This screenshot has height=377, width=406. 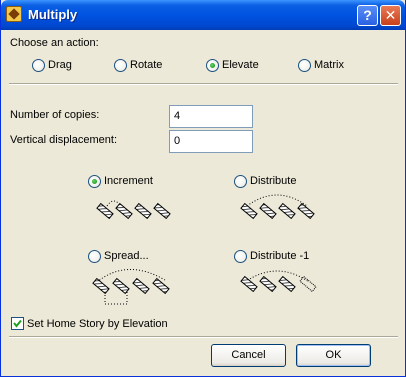 What do you see at coordinates (211, 141) in the screenshot?
I see `displacement-input: 0` at bounding box center [211, 141].